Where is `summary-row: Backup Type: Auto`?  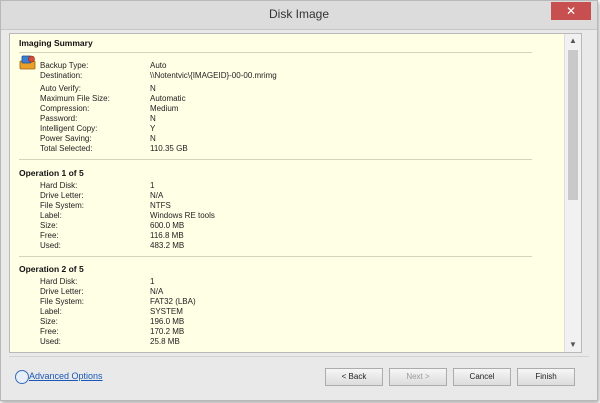 summary-row: Backup Type: Auto is located at coordinates (103, 65).